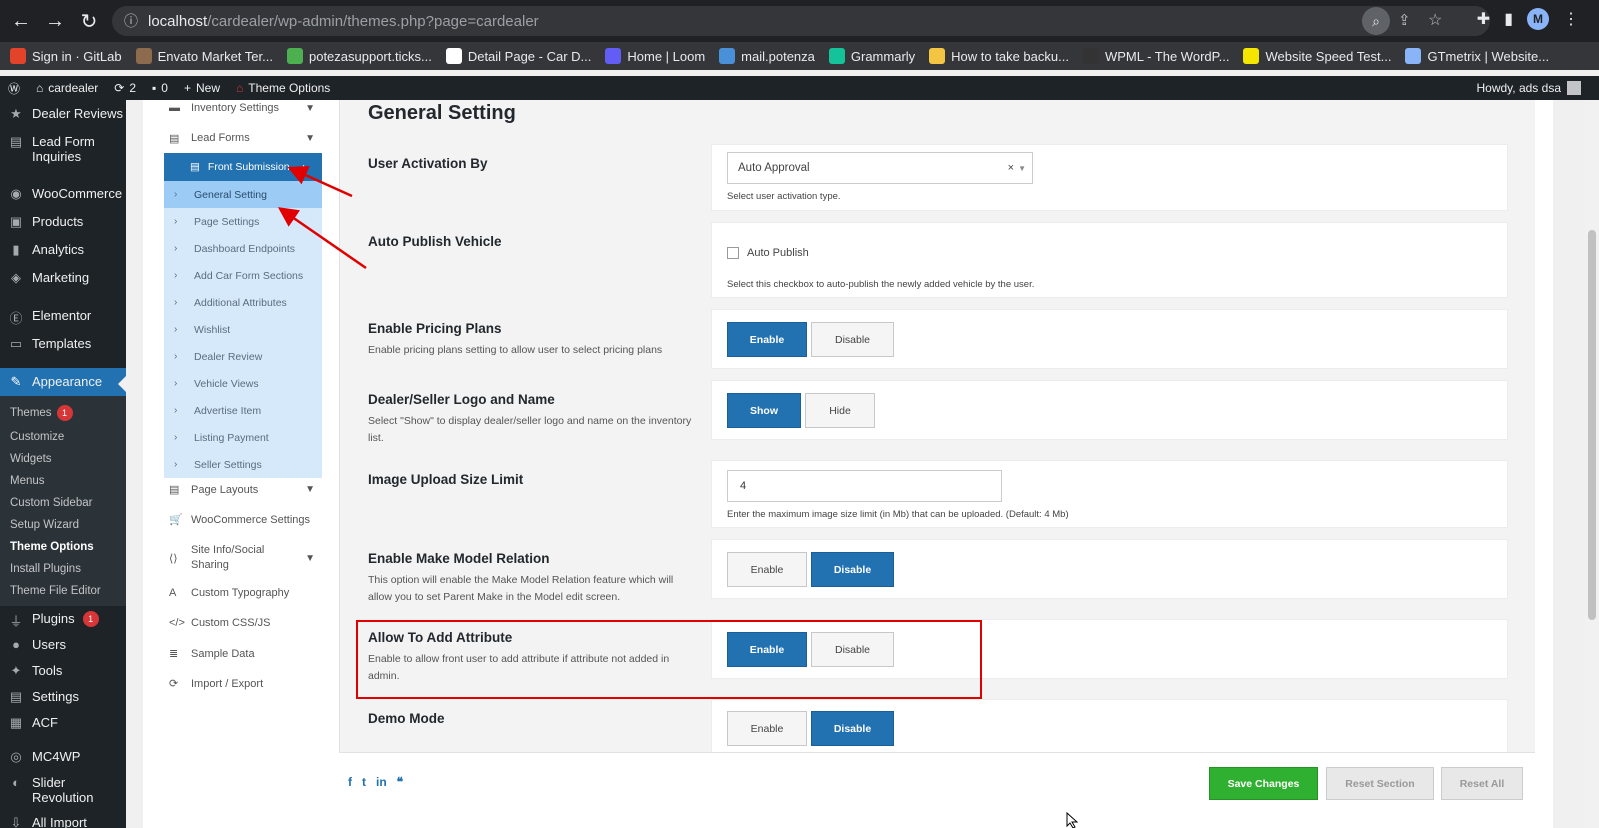  Describe the element at coordinates (63, 819) in the screenshot. I see `wp-menu-item: ⇩ All Import` at that location.